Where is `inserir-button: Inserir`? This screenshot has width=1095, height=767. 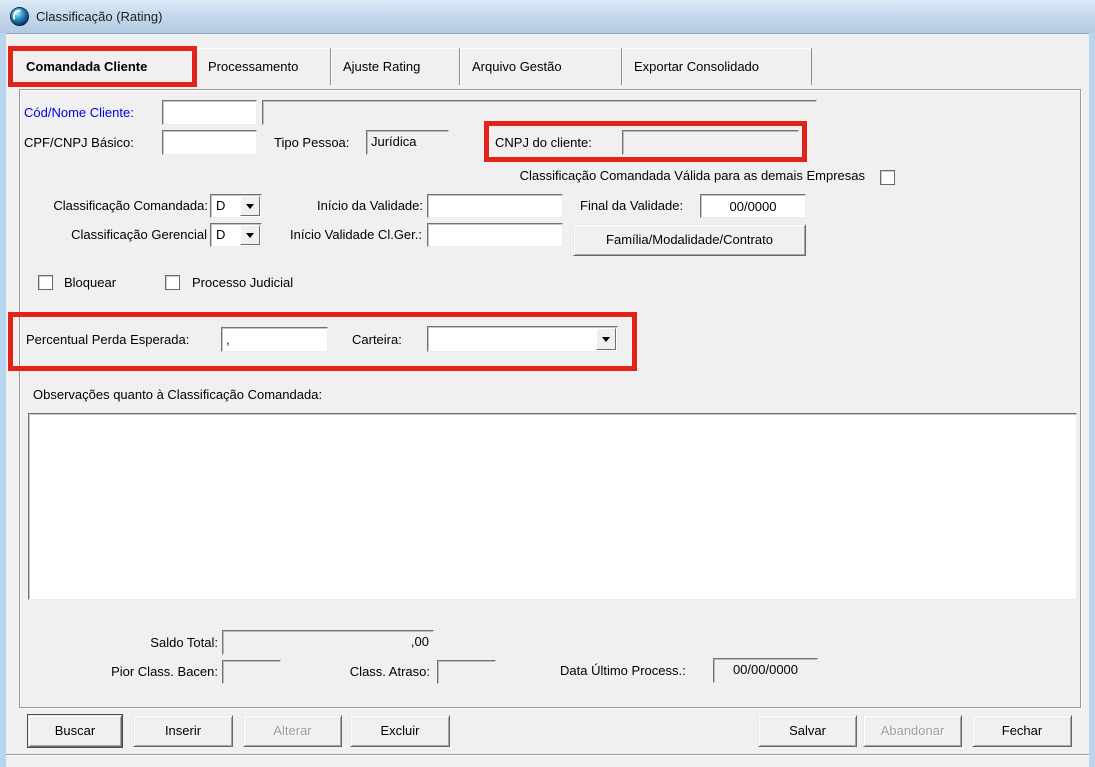
inserir-button: Inserir is located at coordinates (183, 731).